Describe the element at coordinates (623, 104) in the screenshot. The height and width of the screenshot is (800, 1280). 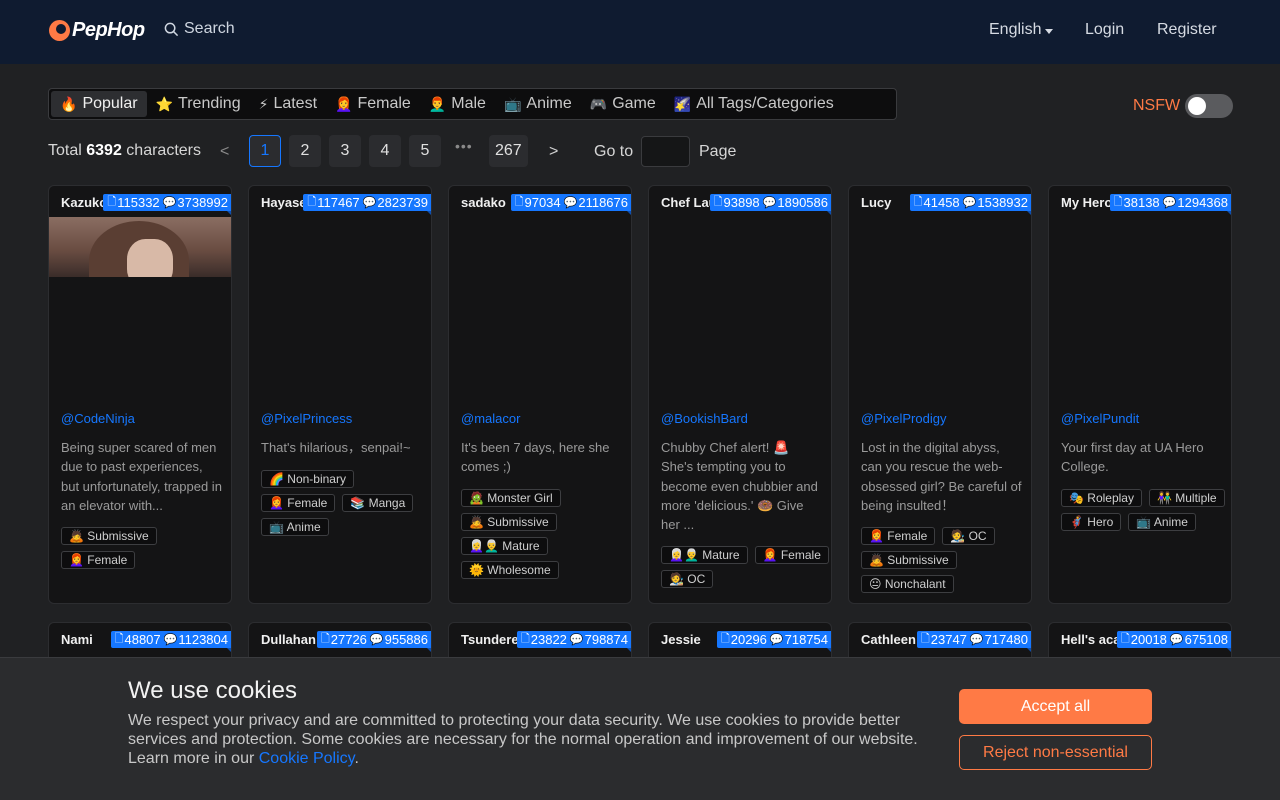
I see `tab-game: 🎮 Game` at that location.